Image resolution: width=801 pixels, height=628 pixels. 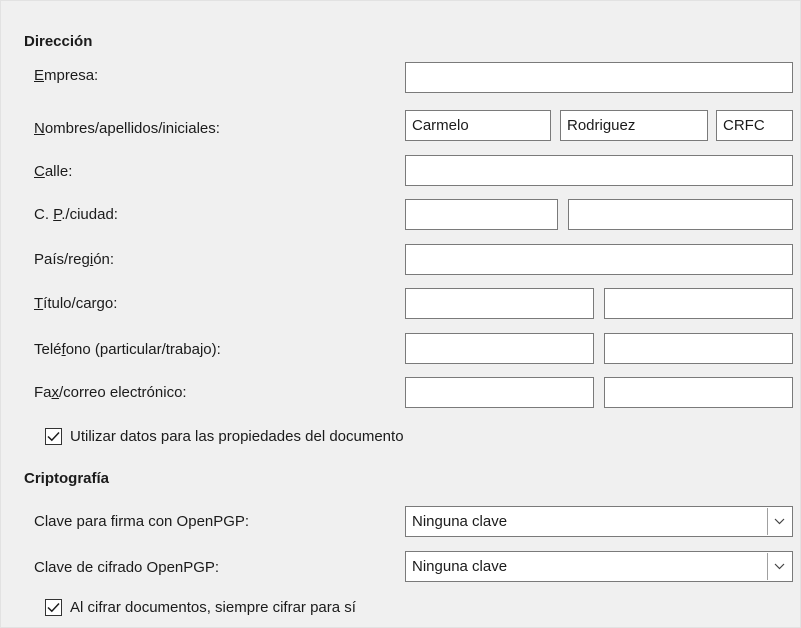 I want to click on signing-key-label: Clave para firma con OpenPGP:, so click(x=142, y=521).